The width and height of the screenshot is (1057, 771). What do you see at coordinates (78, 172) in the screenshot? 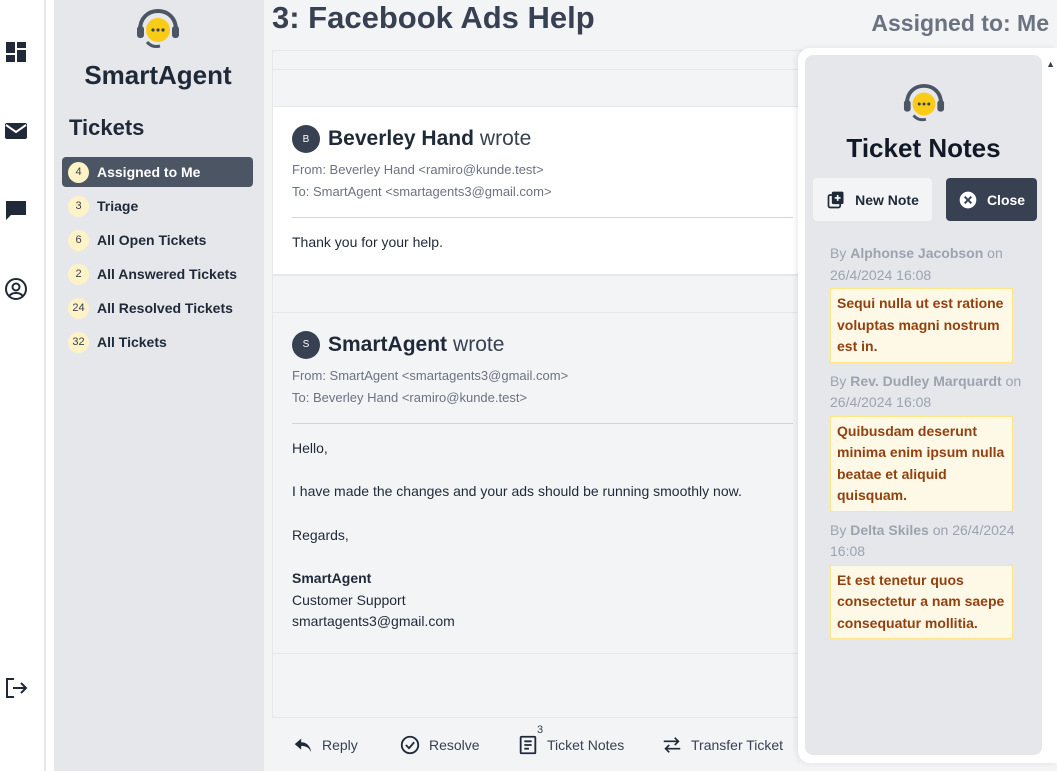
I see `count-badge: 4` at bounding box center [78, 172].